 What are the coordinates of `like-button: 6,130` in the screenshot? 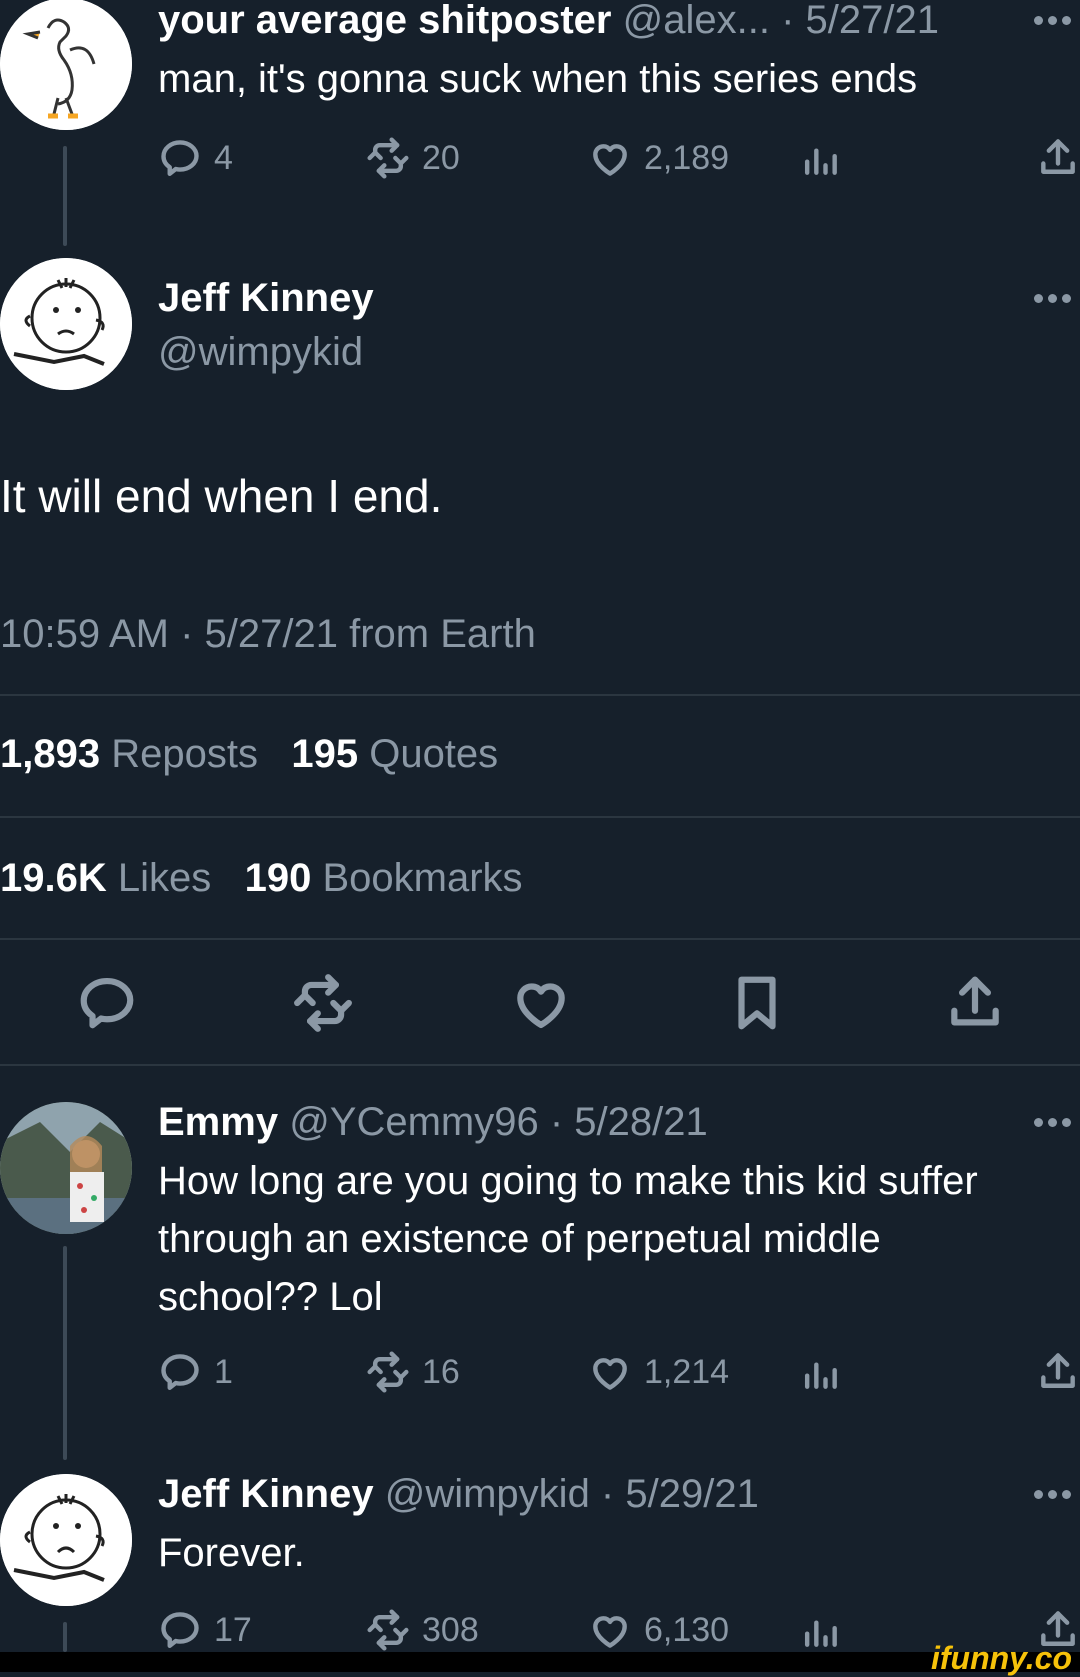 It's located at (658, 1630).